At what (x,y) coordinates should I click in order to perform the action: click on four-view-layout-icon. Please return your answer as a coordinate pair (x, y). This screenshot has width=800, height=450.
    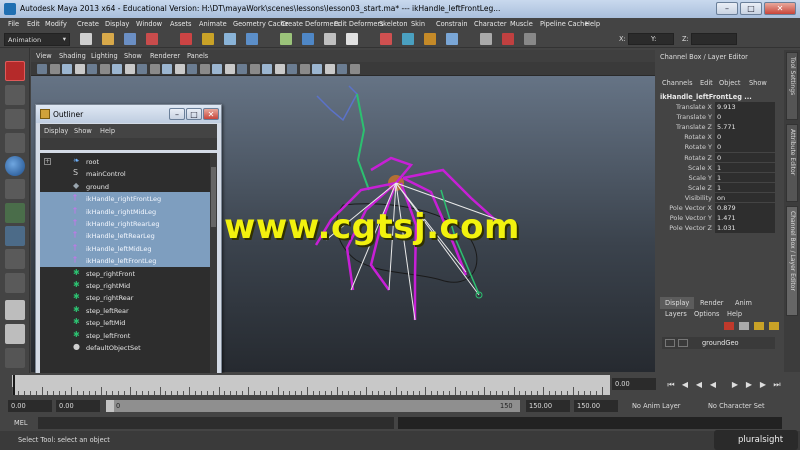
    Looking at the image, I should click on (15, 310).